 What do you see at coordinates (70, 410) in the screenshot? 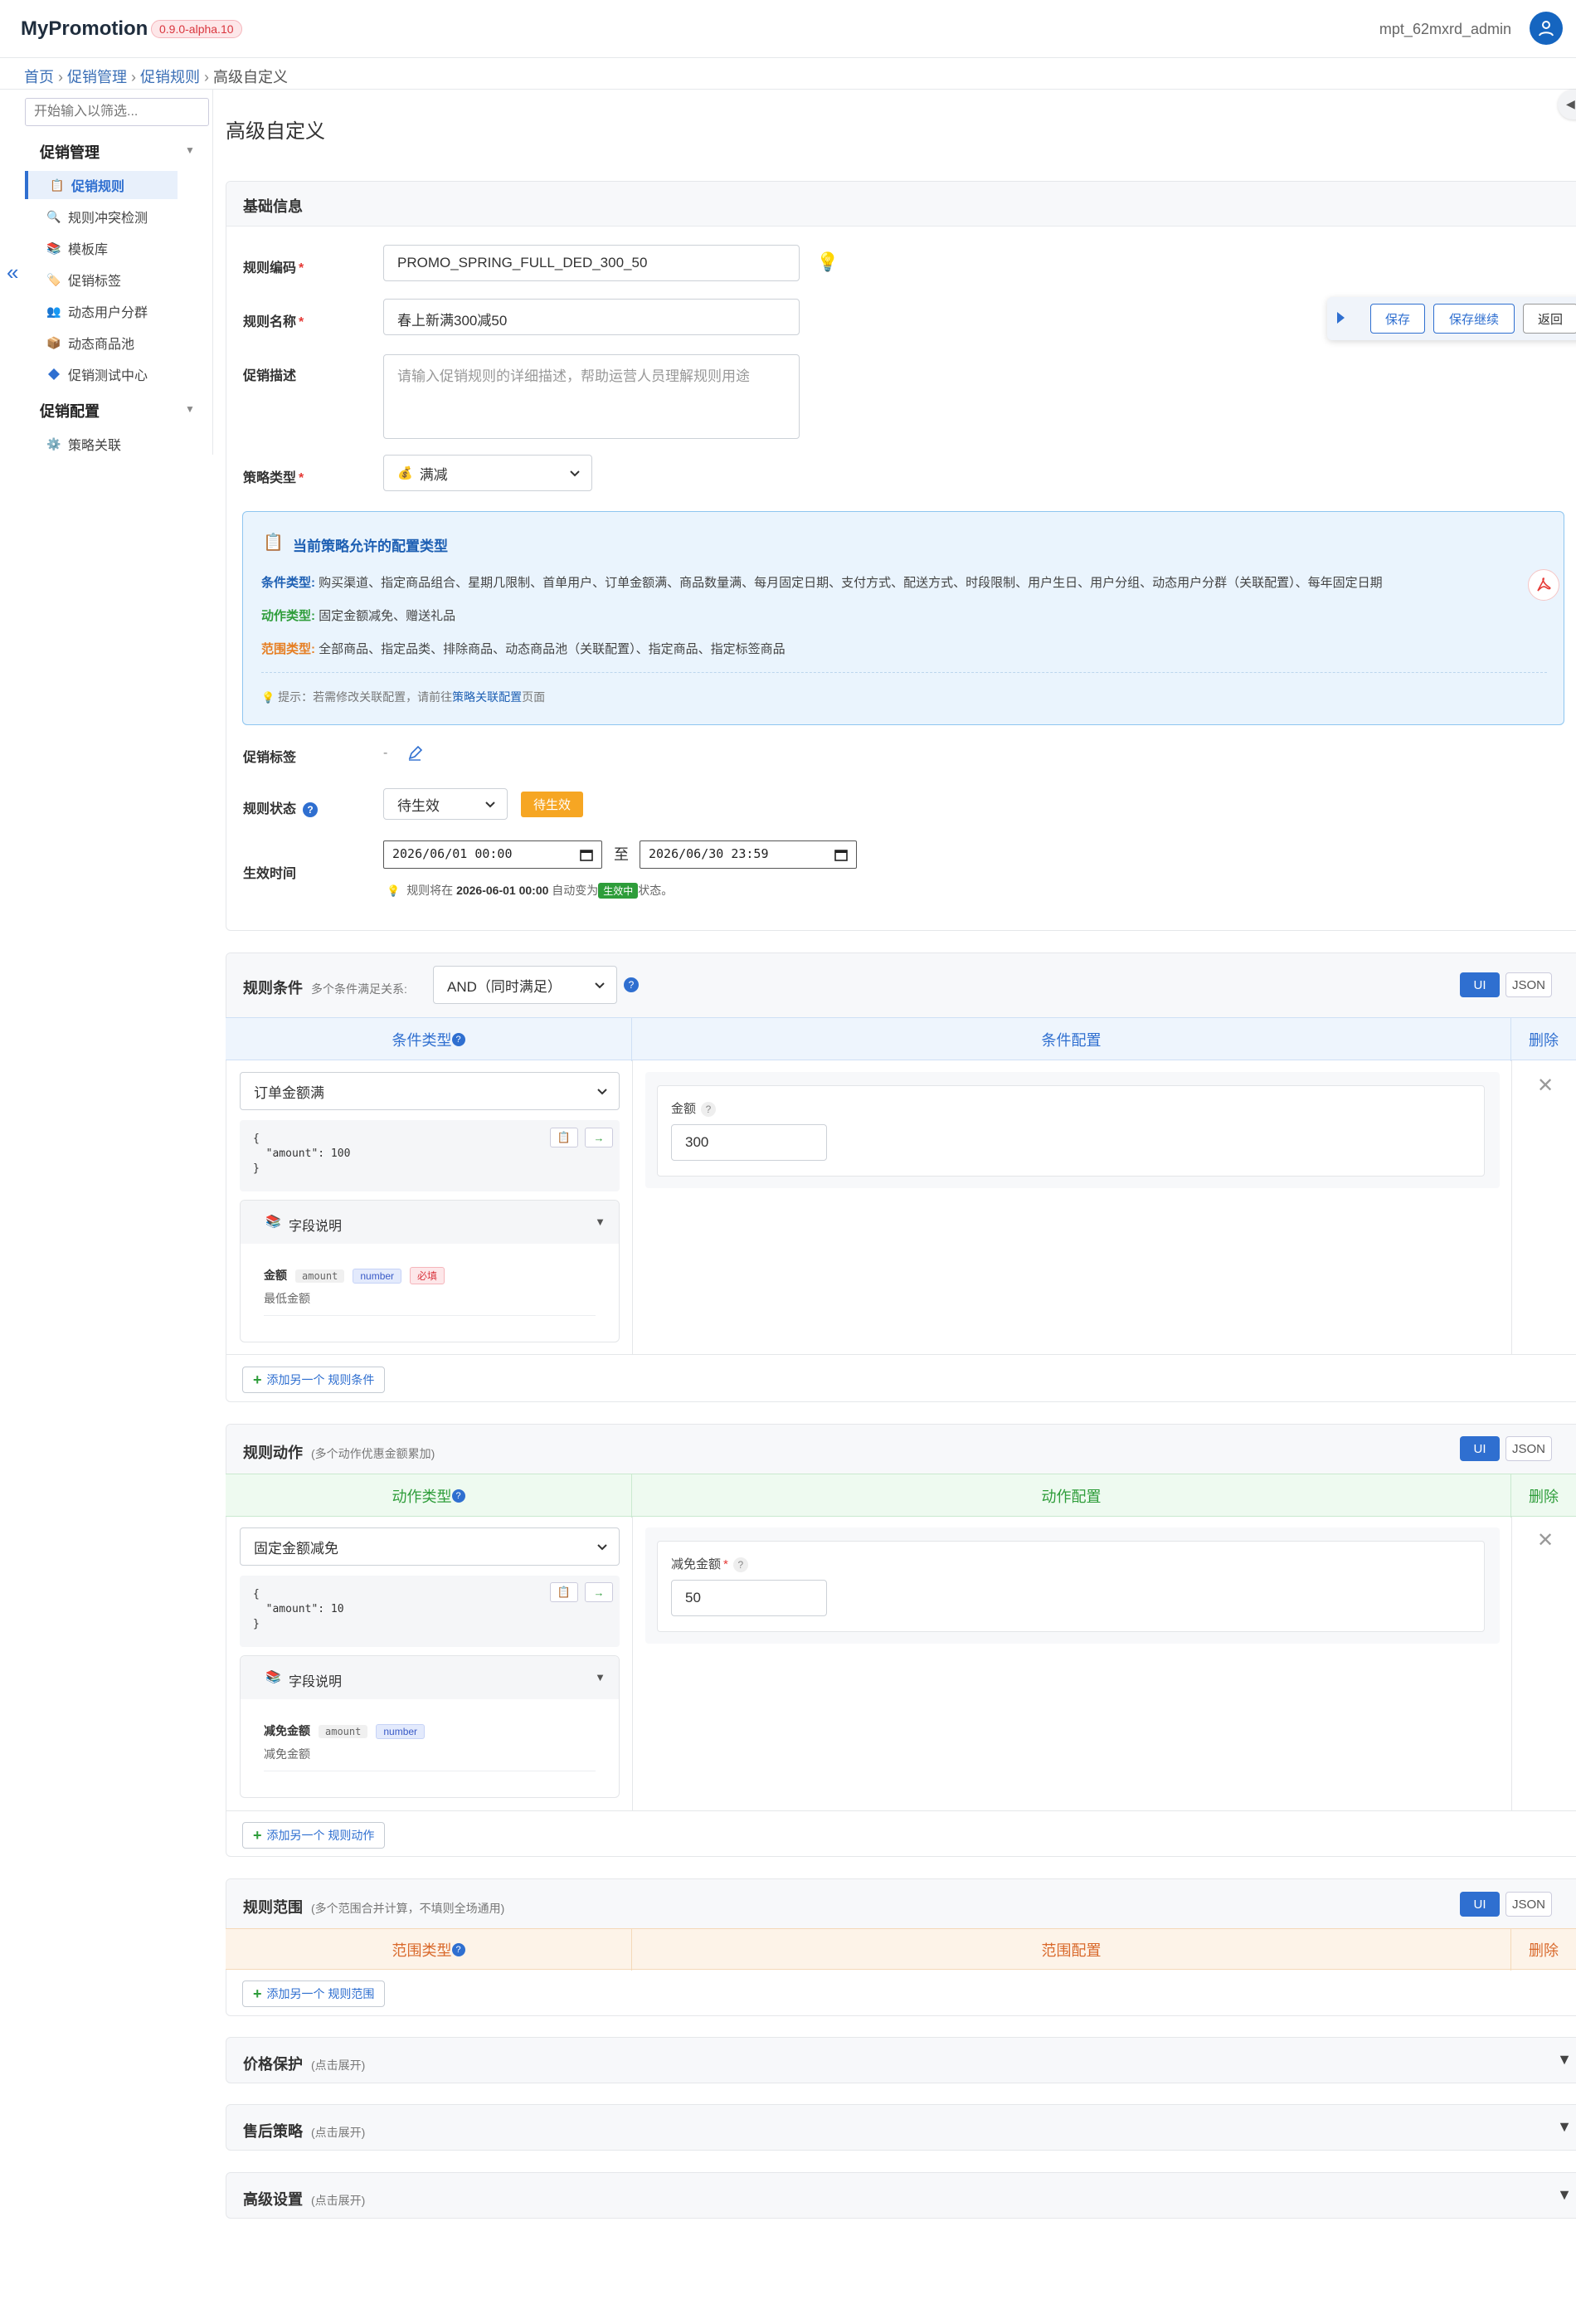
I see `nav-group-promo-config: 促销配置` at bounding box center [70, 410].